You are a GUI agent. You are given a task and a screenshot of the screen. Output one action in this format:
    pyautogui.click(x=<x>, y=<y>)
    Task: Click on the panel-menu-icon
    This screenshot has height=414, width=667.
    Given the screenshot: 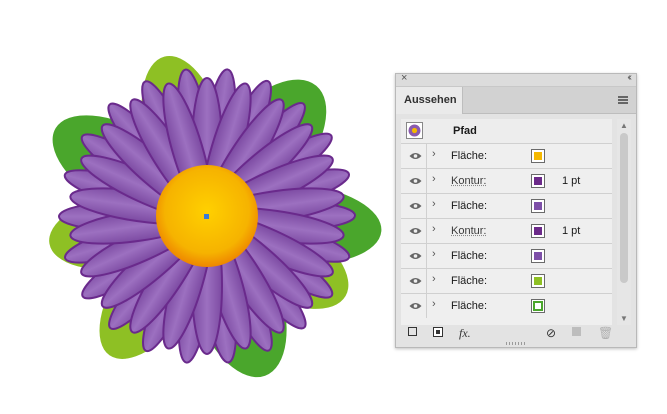 What is the action you would take?
    pyautogui.click(x=623, y=100)
    